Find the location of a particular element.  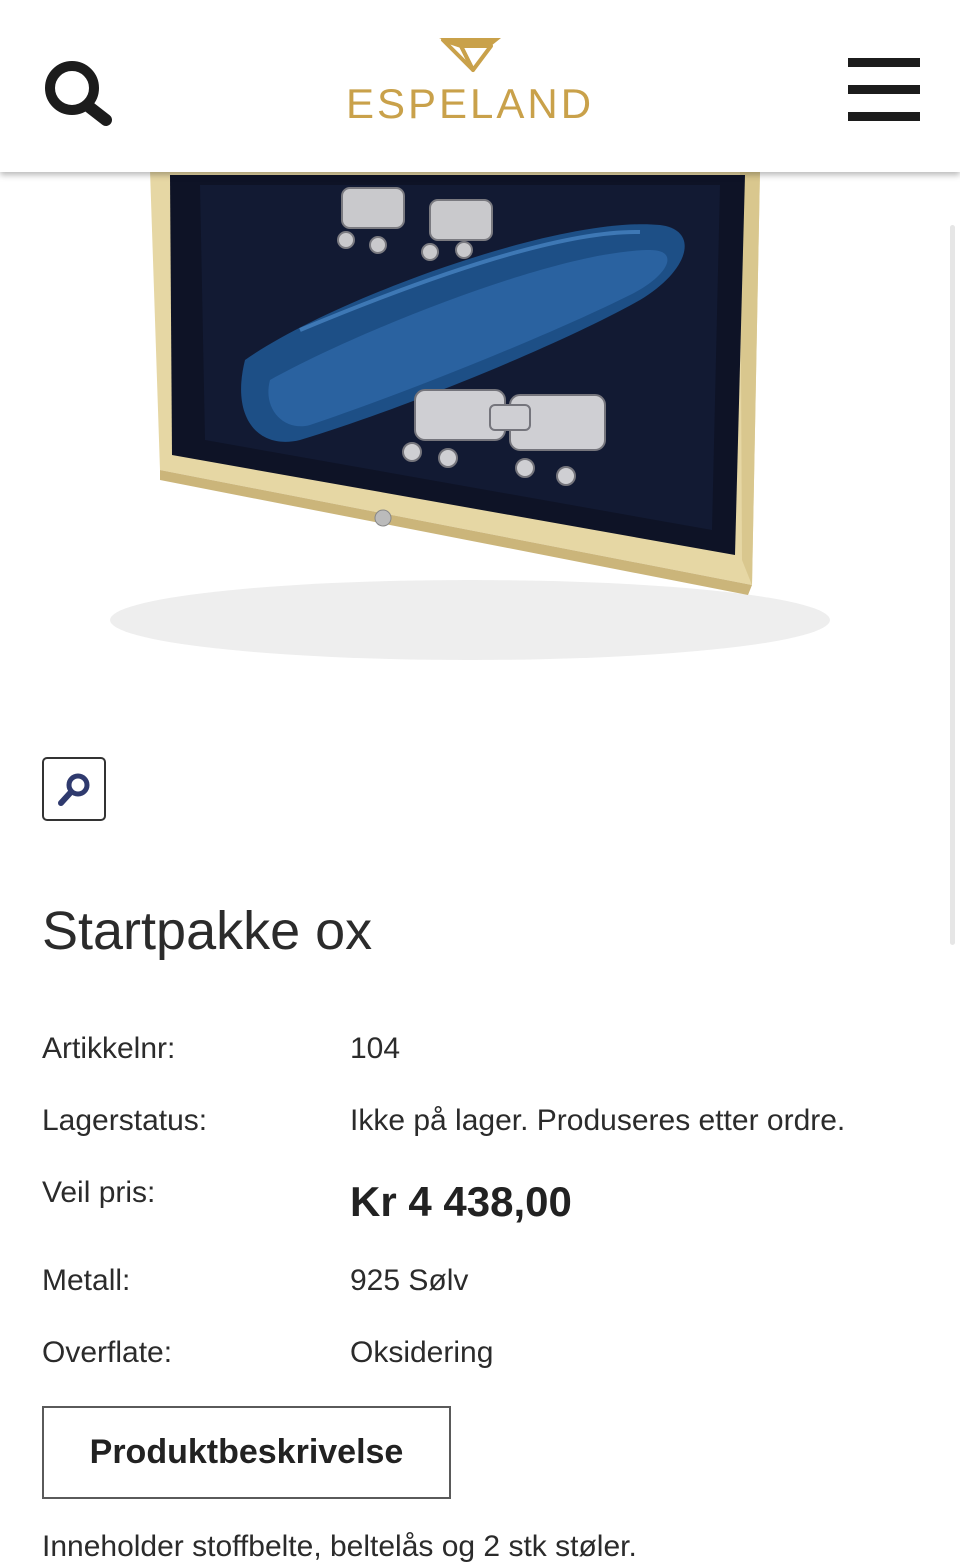

spec-value: 104 is located at coordinates (375, 1048).